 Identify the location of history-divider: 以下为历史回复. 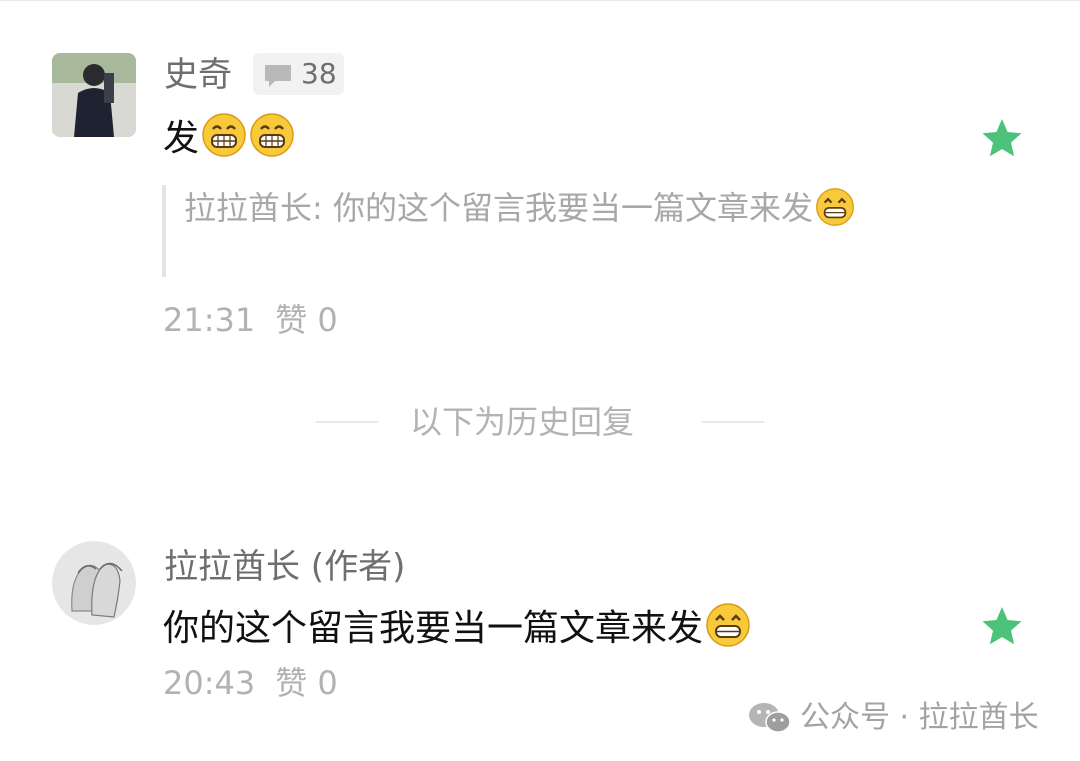
(540, 422).